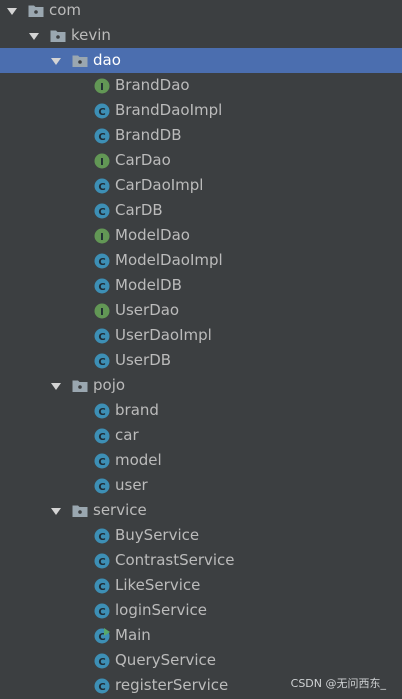 The width and height of the screenshot is (402, 699). What do you see at coordinates (201, 285) in the screenshot?
I see `tree-node-modeldb: C ModelDB` at bounding box center [201, 285].